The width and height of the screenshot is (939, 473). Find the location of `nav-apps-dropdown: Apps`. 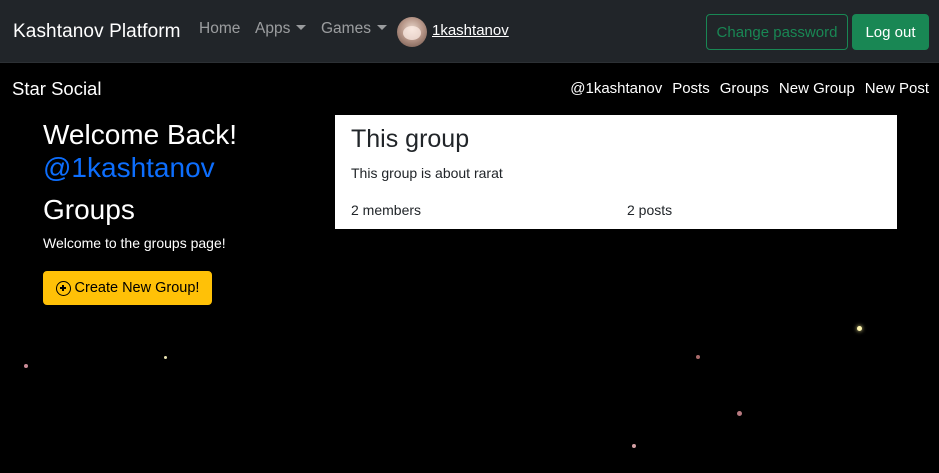

nav-apps-dropdown: Apps is located at coordinates (281, 29).